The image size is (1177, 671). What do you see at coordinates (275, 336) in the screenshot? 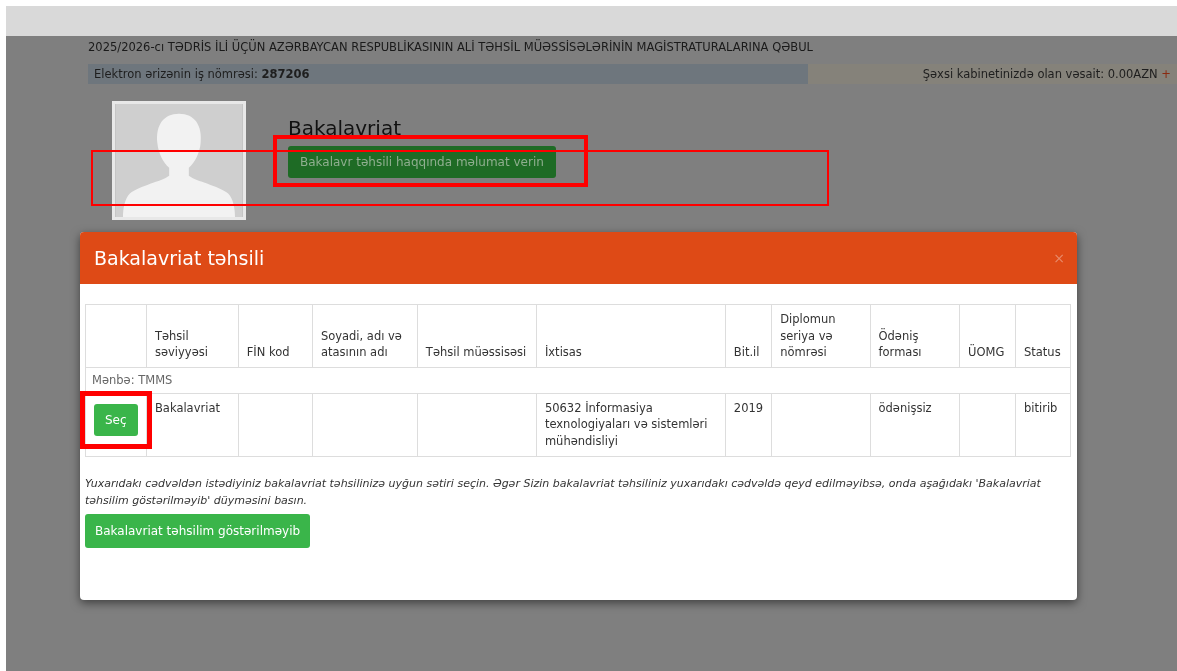
I see `column-header: FİN kod` at bounding box center [275, 336].